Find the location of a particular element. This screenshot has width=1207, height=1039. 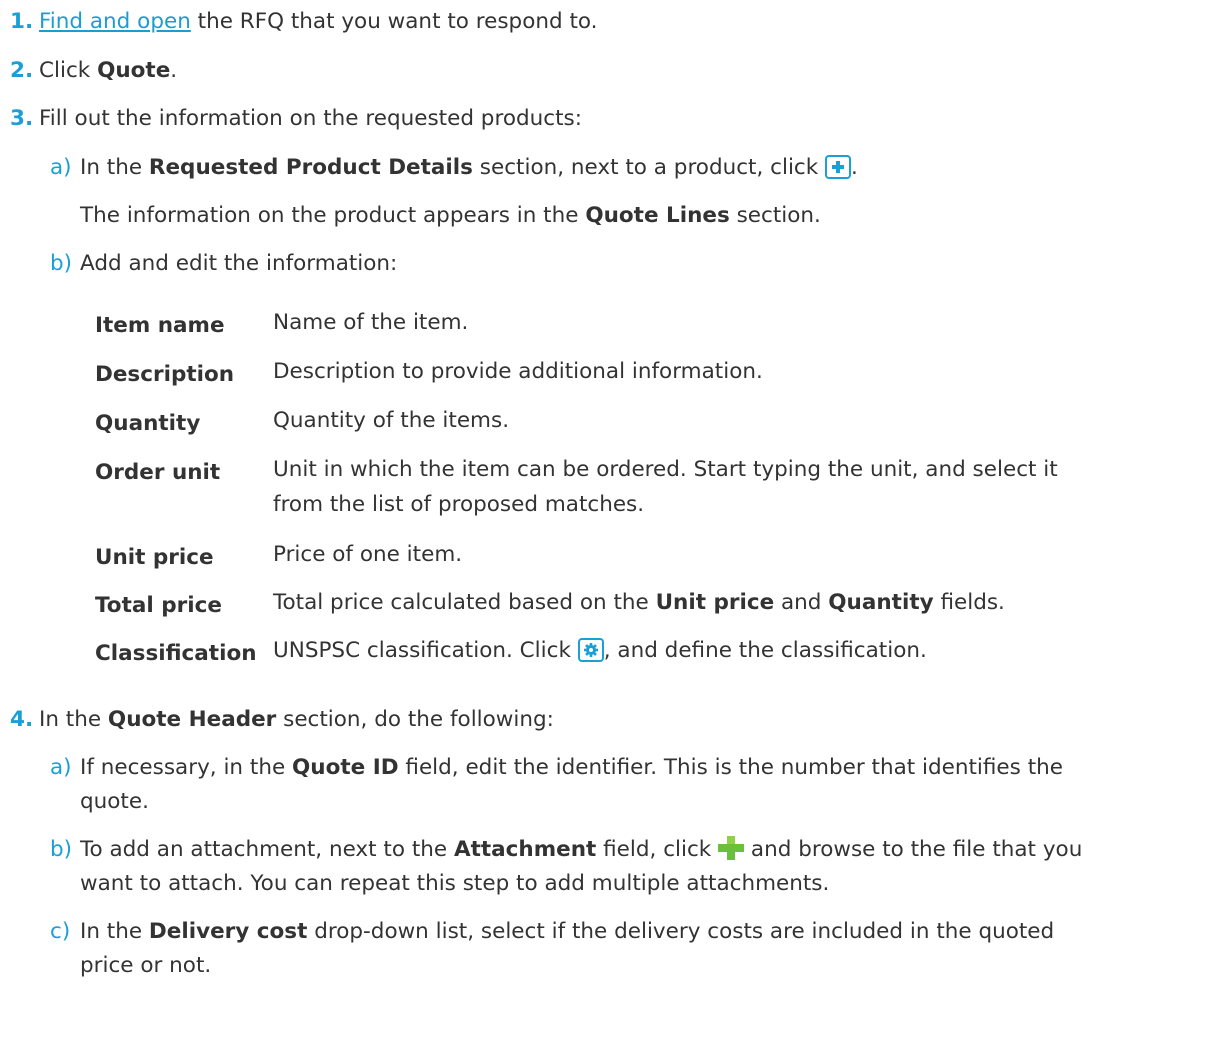

step-text: and browse to the file that you is located at coordinates (913, 849).